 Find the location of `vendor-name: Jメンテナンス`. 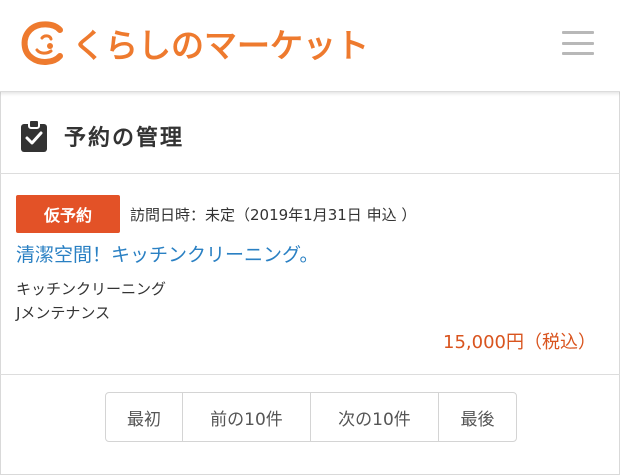

vendor-name: Jメンテナンス is located at coordinates (63, 313).